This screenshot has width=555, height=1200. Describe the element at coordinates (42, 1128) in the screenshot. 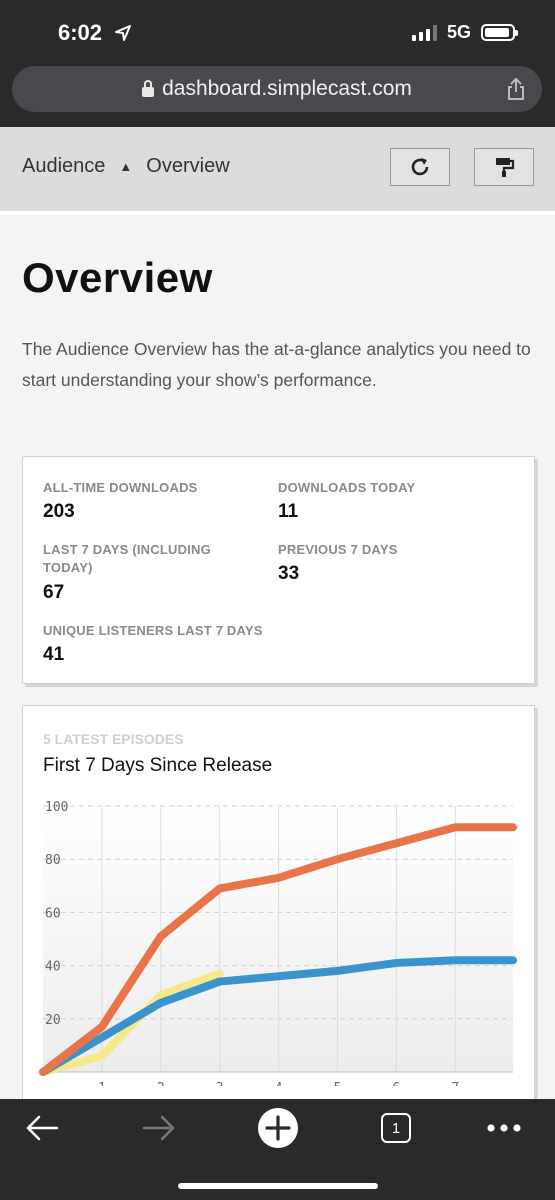

I see `back-arrow-icon` at that location.